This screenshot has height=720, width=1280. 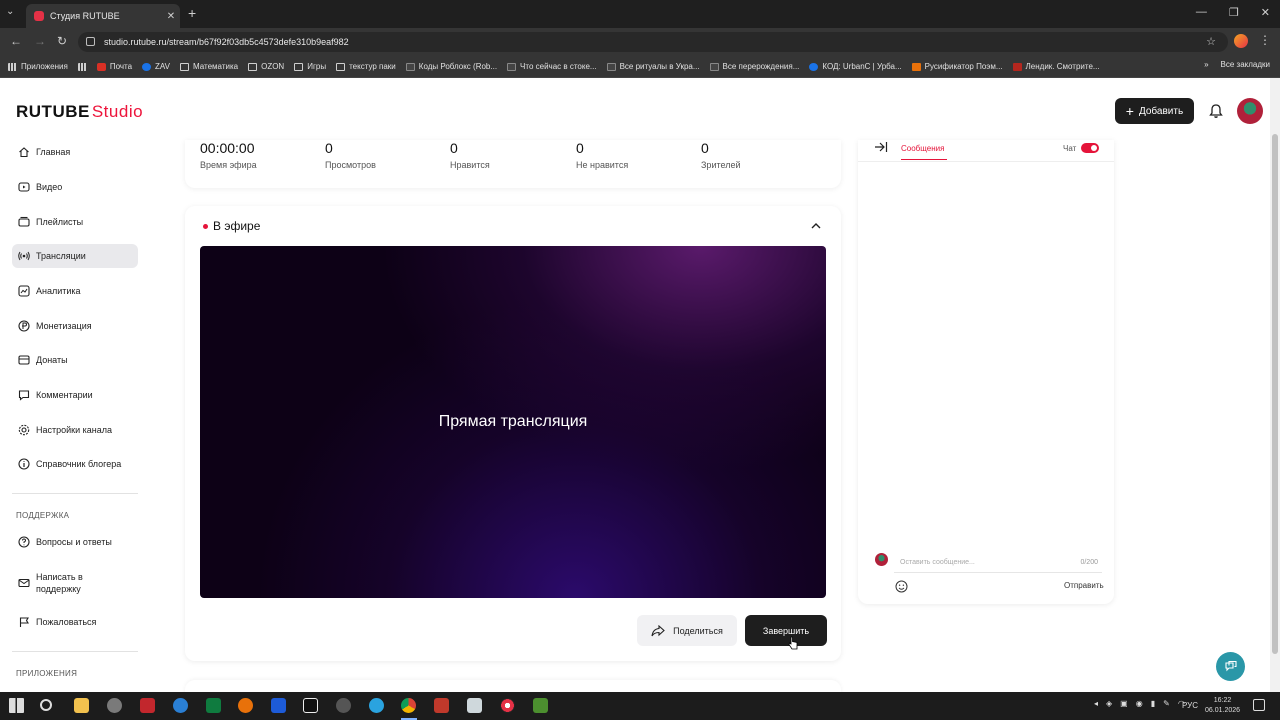 What do you see at coordinates (62, 41) in the screenshot?
I see `reload-icon: ↻` at bounding box center [62, 41].